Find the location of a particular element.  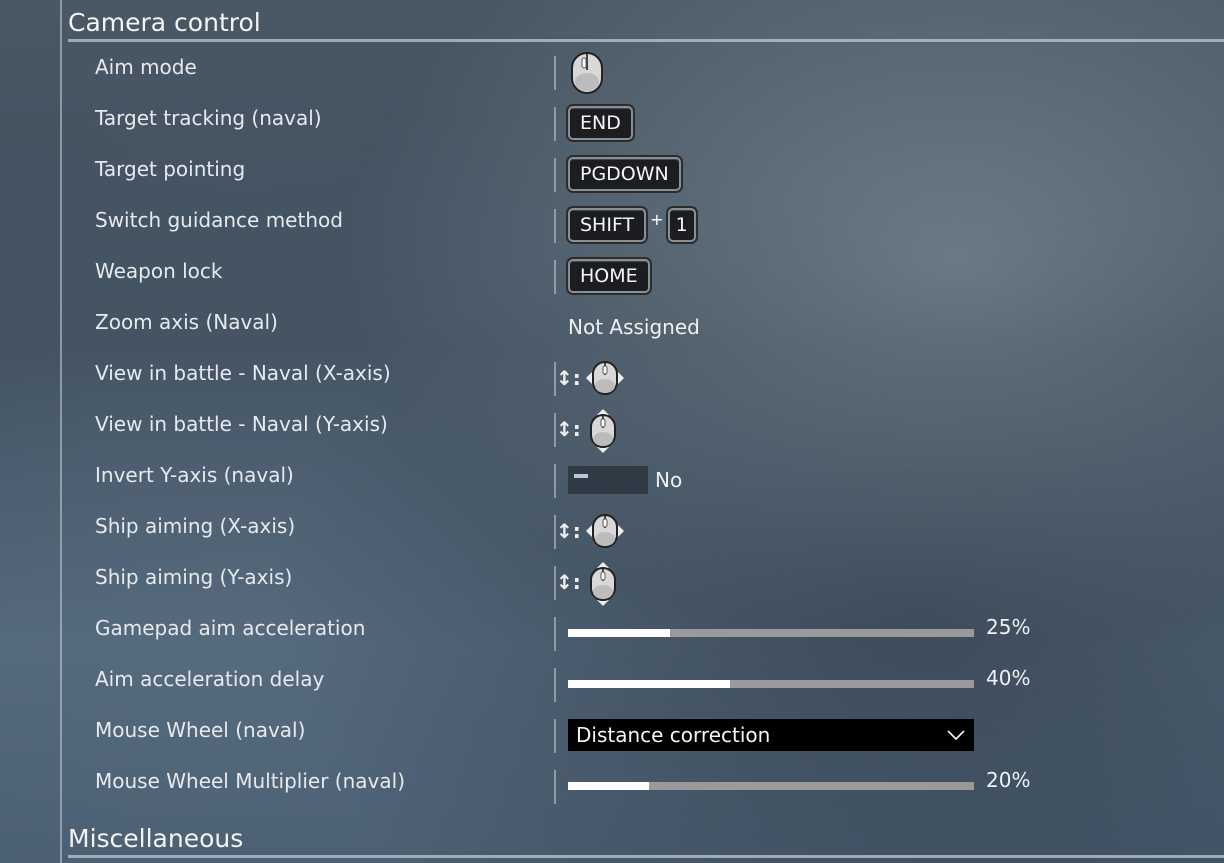

binding-value: Not Assigned is located at coordinates (634, 327).